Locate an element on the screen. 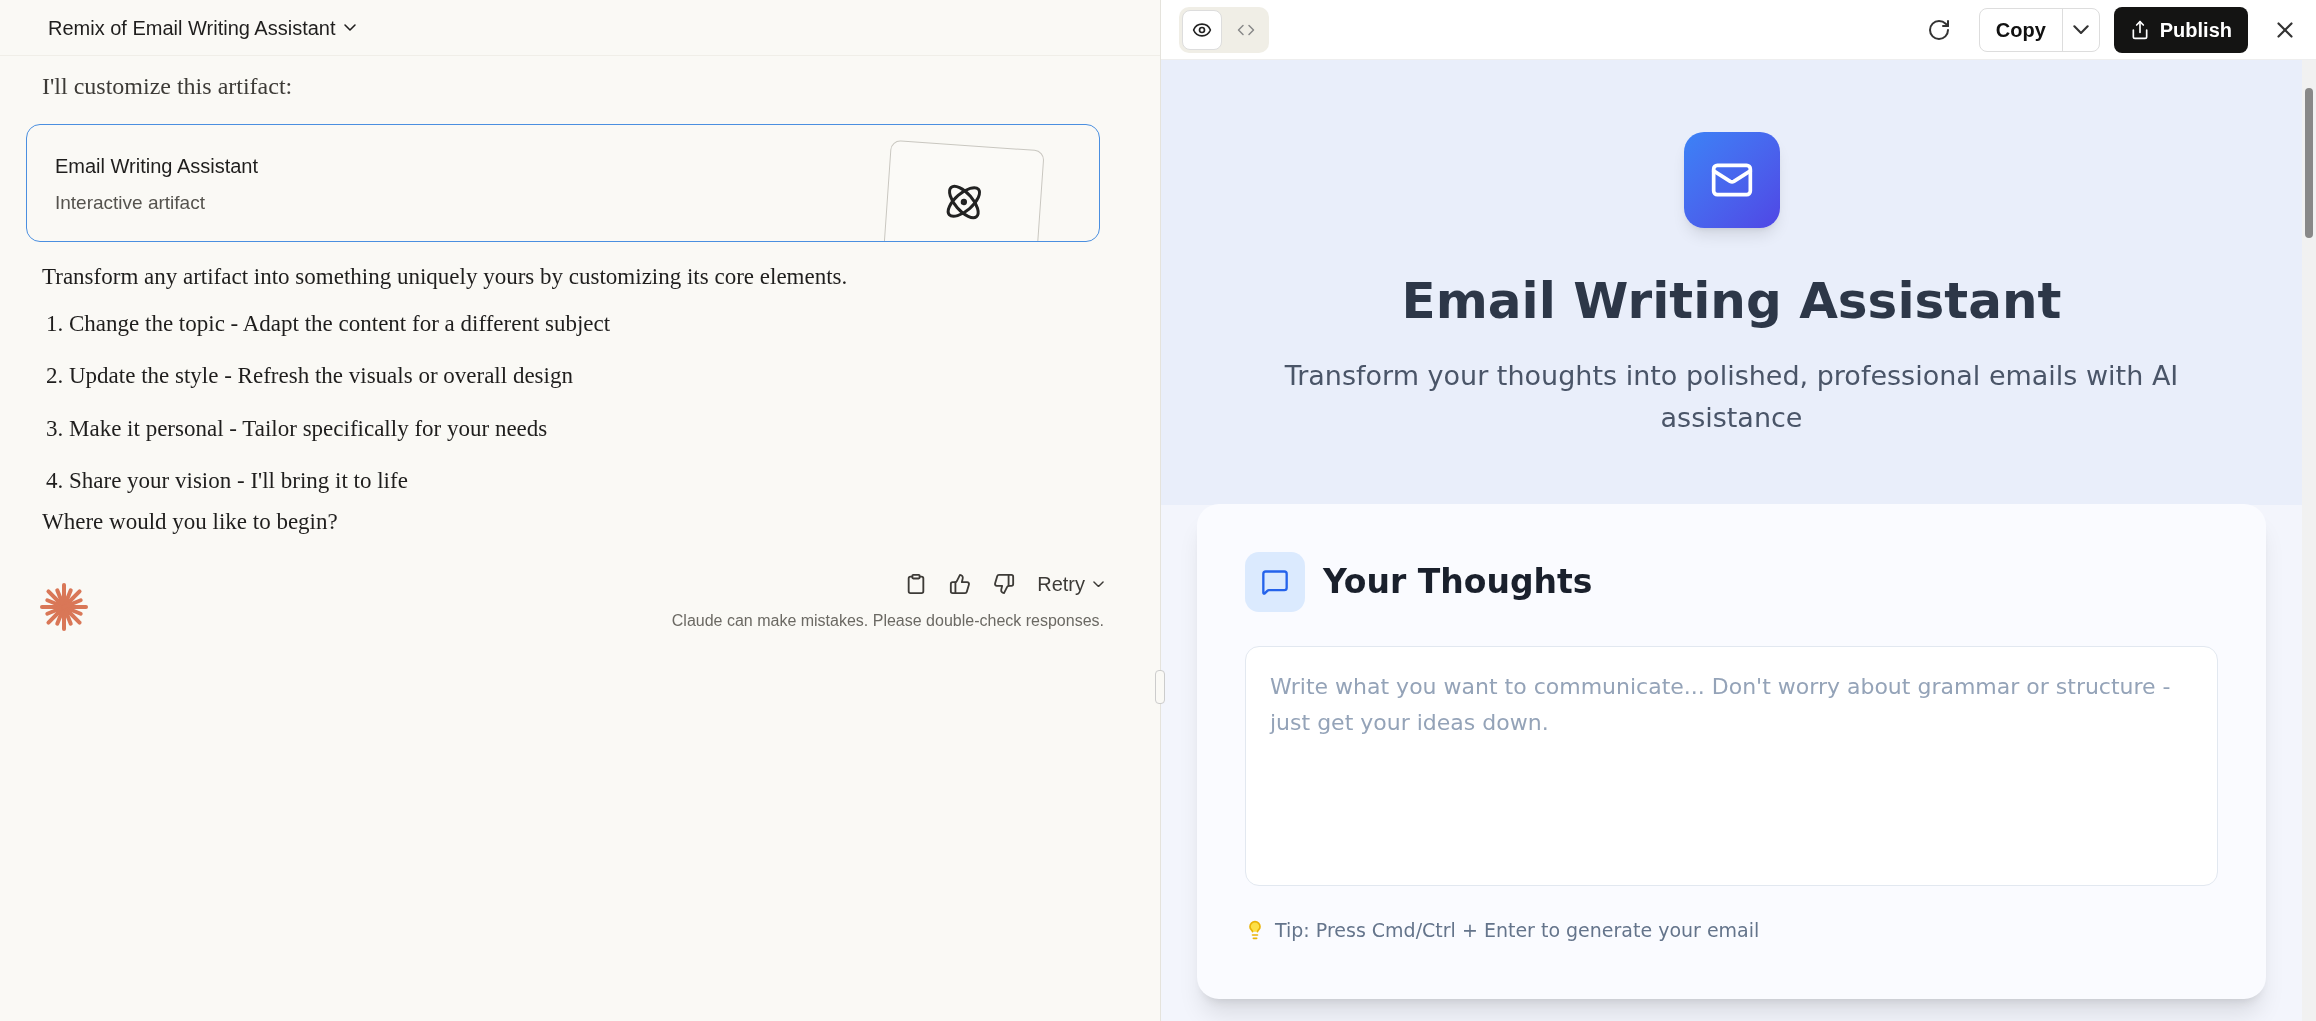 The width and height of the screenshot is (2316, 1021). thumbs-up-icon is located at coordinates (960, 584).